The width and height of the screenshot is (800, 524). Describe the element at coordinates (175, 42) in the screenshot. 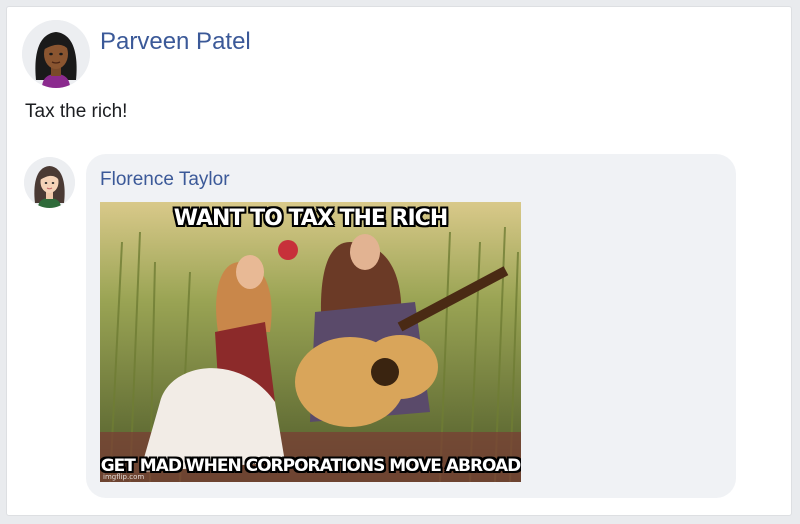

I see `post-author-name: Parveen Patel` at that location.